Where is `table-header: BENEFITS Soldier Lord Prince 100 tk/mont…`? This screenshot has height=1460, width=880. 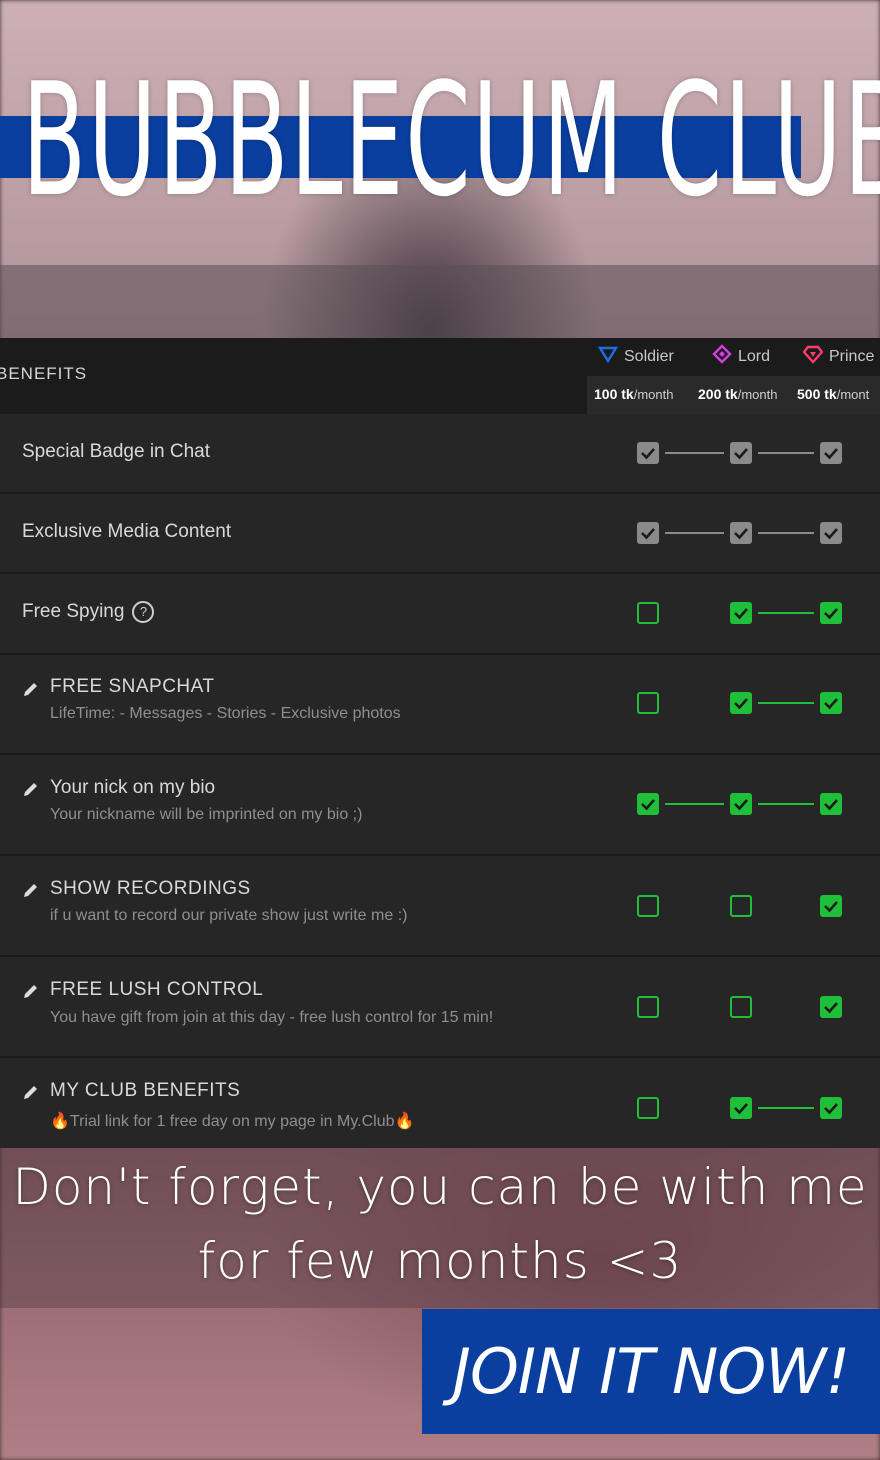 table-header: BENEFITS Soldier Lord Prince 100 tk/mont… is located at coordinates (440, 376).